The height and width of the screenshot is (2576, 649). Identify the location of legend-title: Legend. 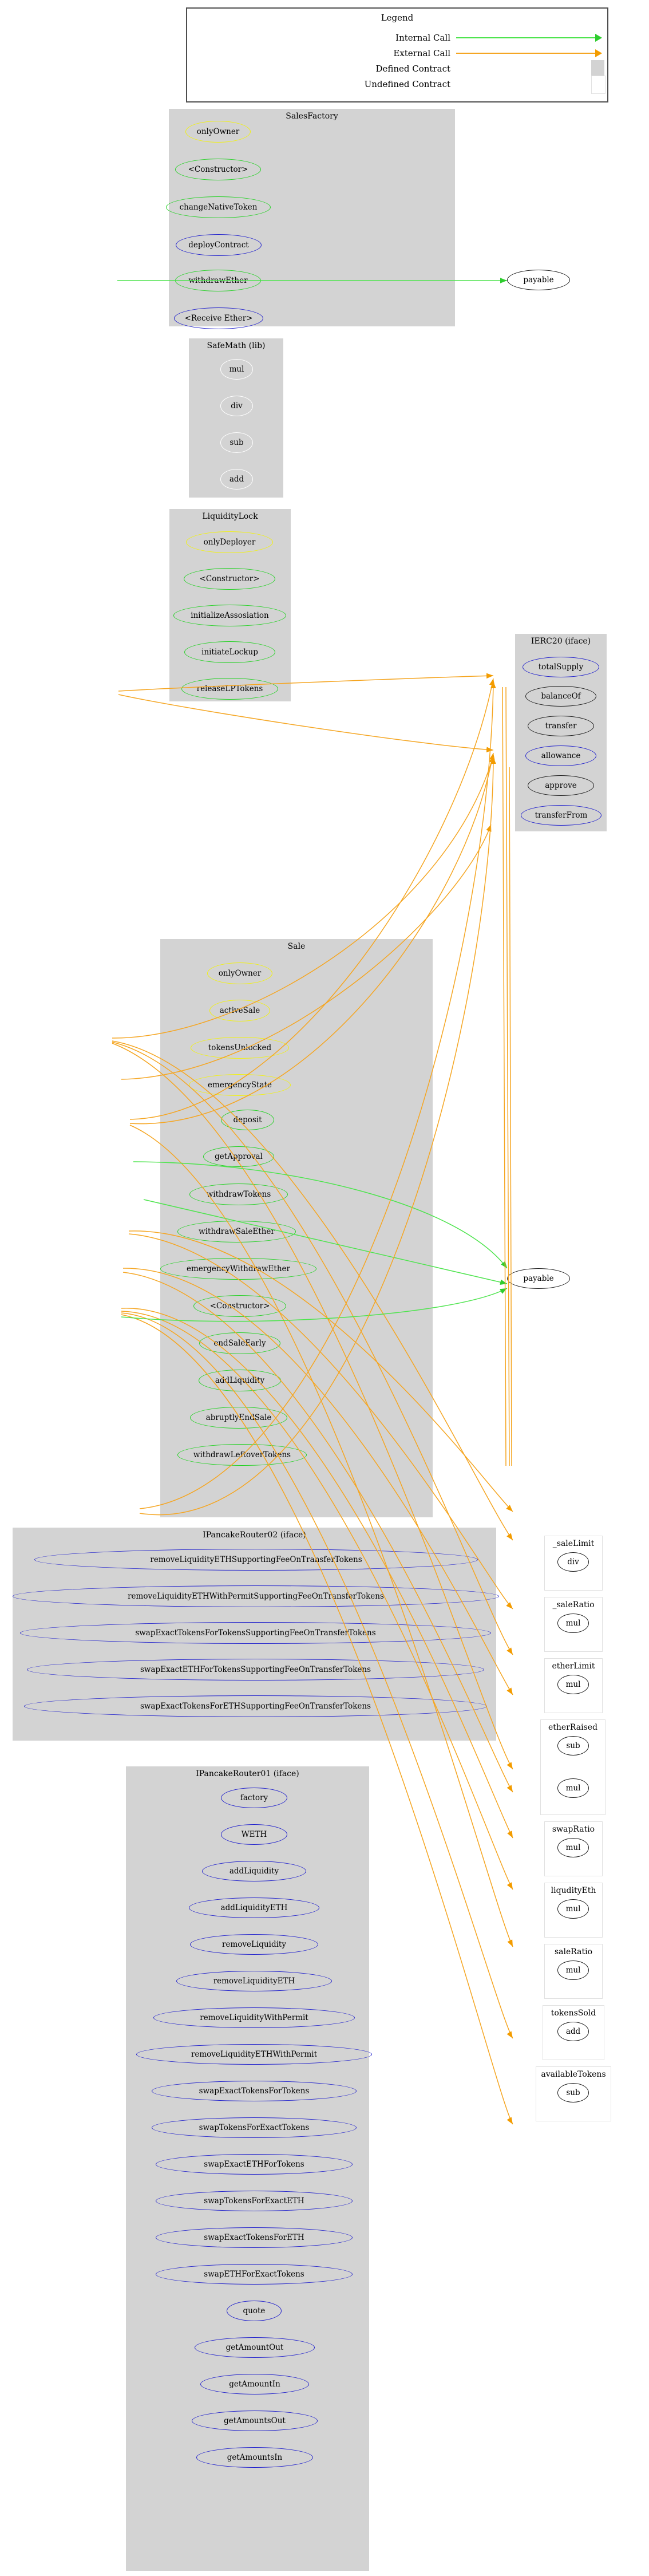
(398, 18).